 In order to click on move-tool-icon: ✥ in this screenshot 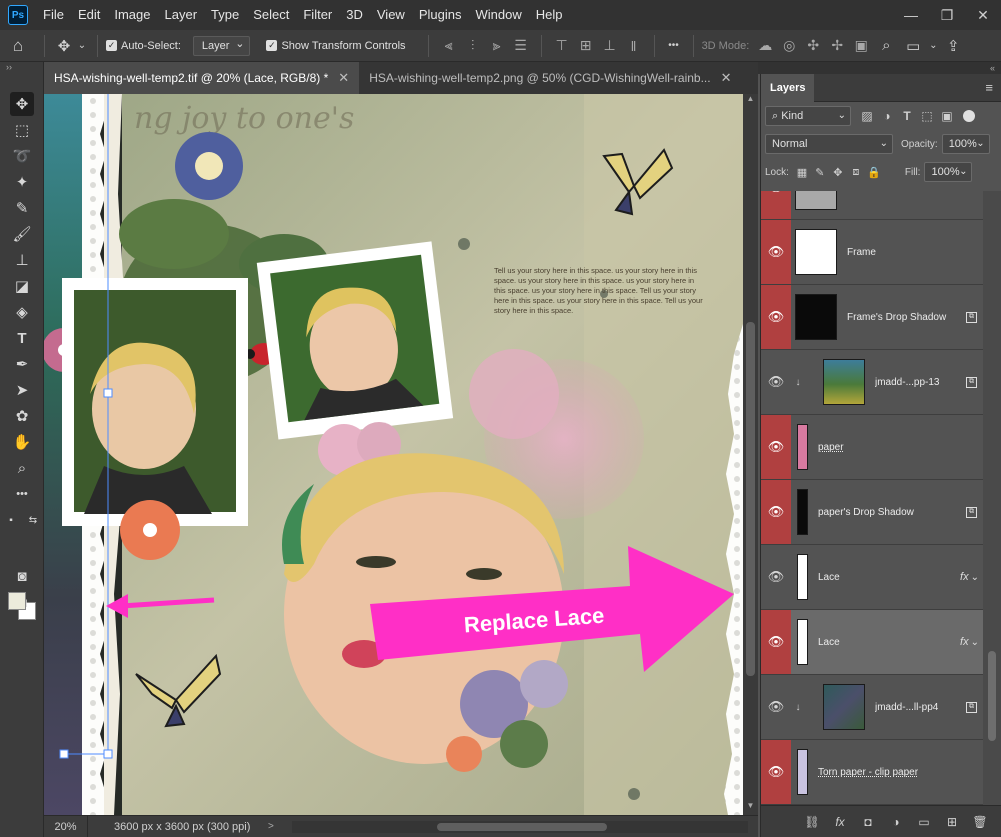, I will do `click(22, 104)`.